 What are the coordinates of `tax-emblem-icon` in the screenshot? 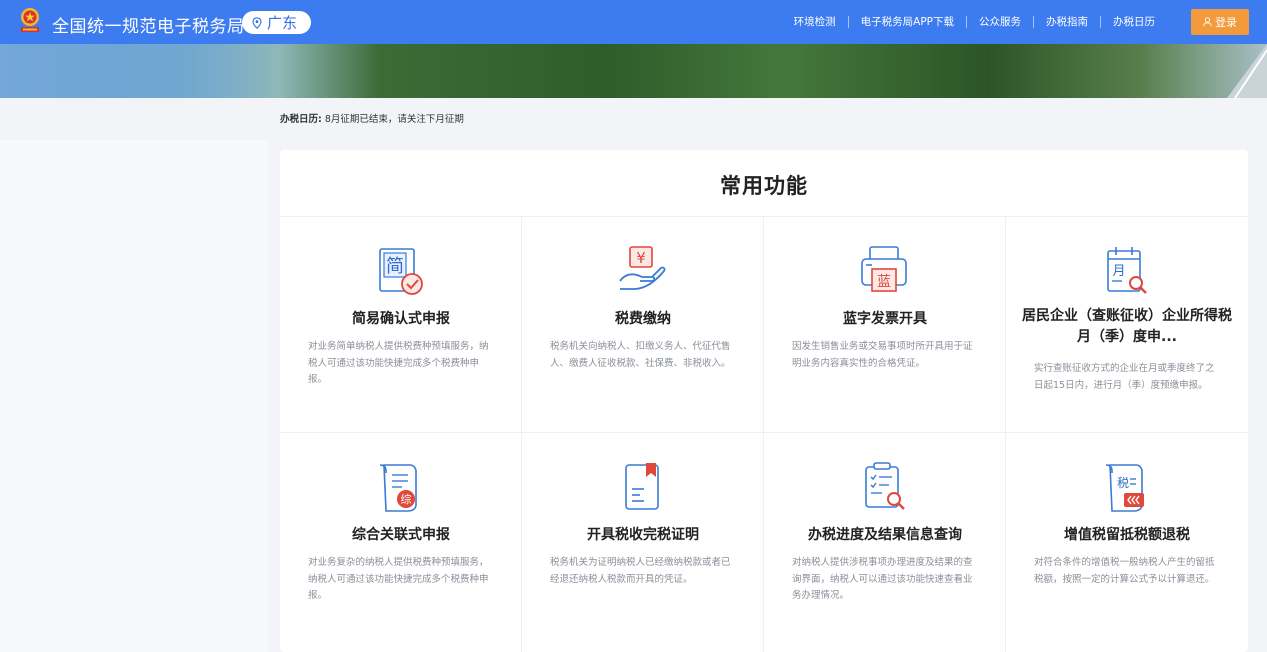 It's located at (30, 20).